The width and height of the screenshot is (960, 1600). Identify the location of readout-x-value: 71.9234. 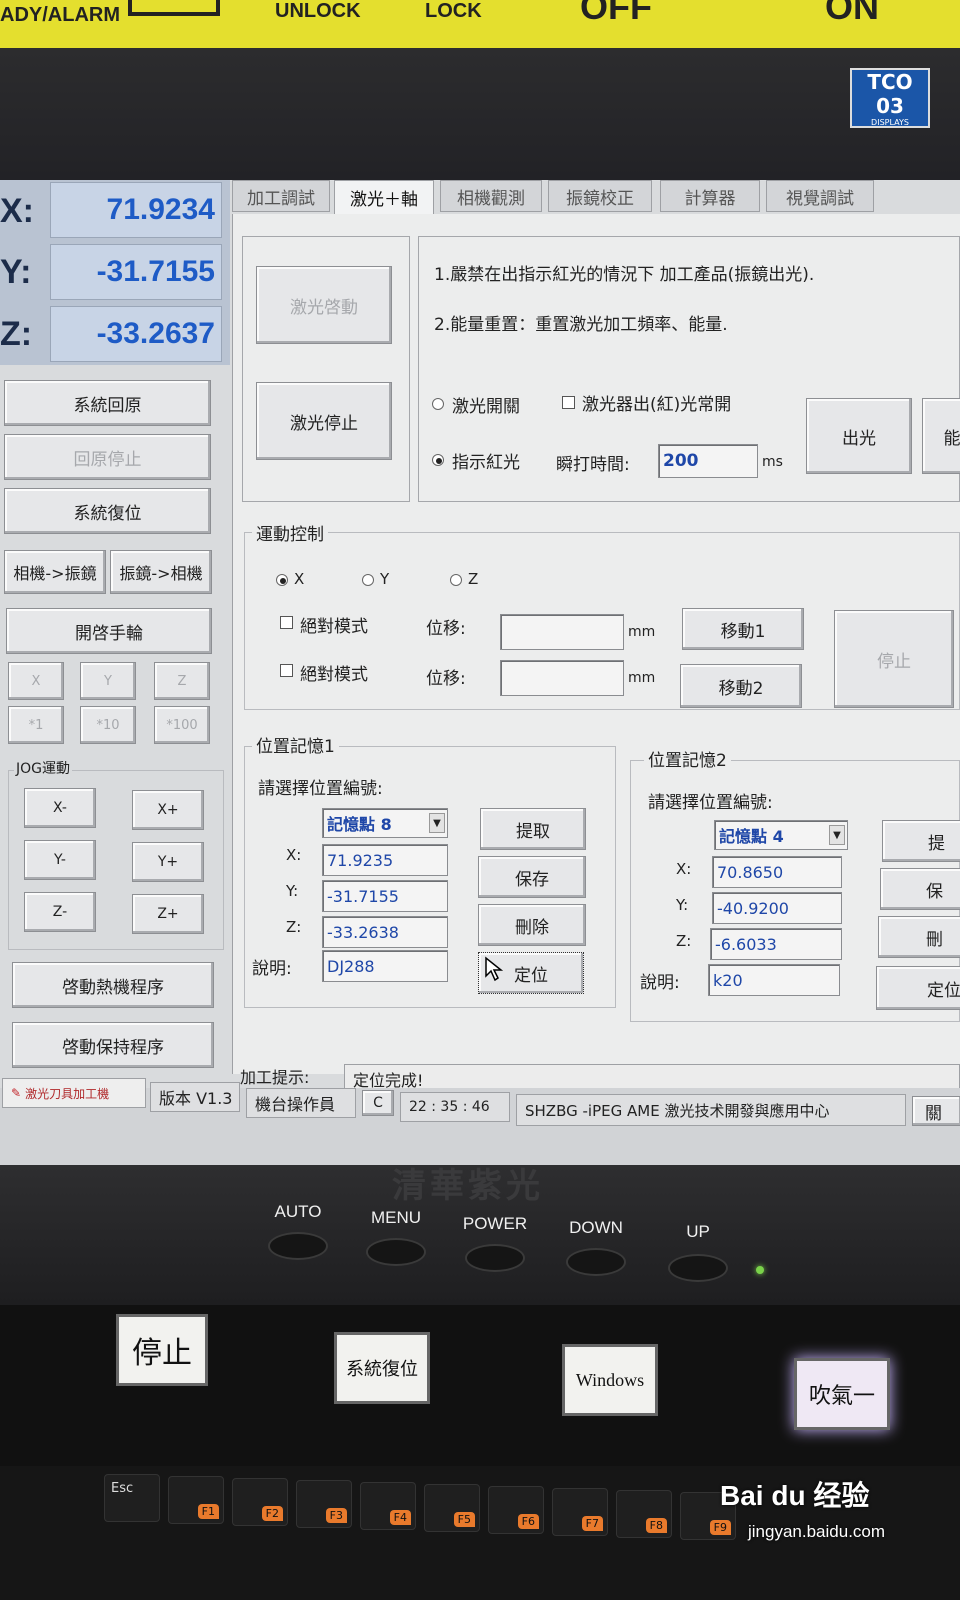
(136, 210).